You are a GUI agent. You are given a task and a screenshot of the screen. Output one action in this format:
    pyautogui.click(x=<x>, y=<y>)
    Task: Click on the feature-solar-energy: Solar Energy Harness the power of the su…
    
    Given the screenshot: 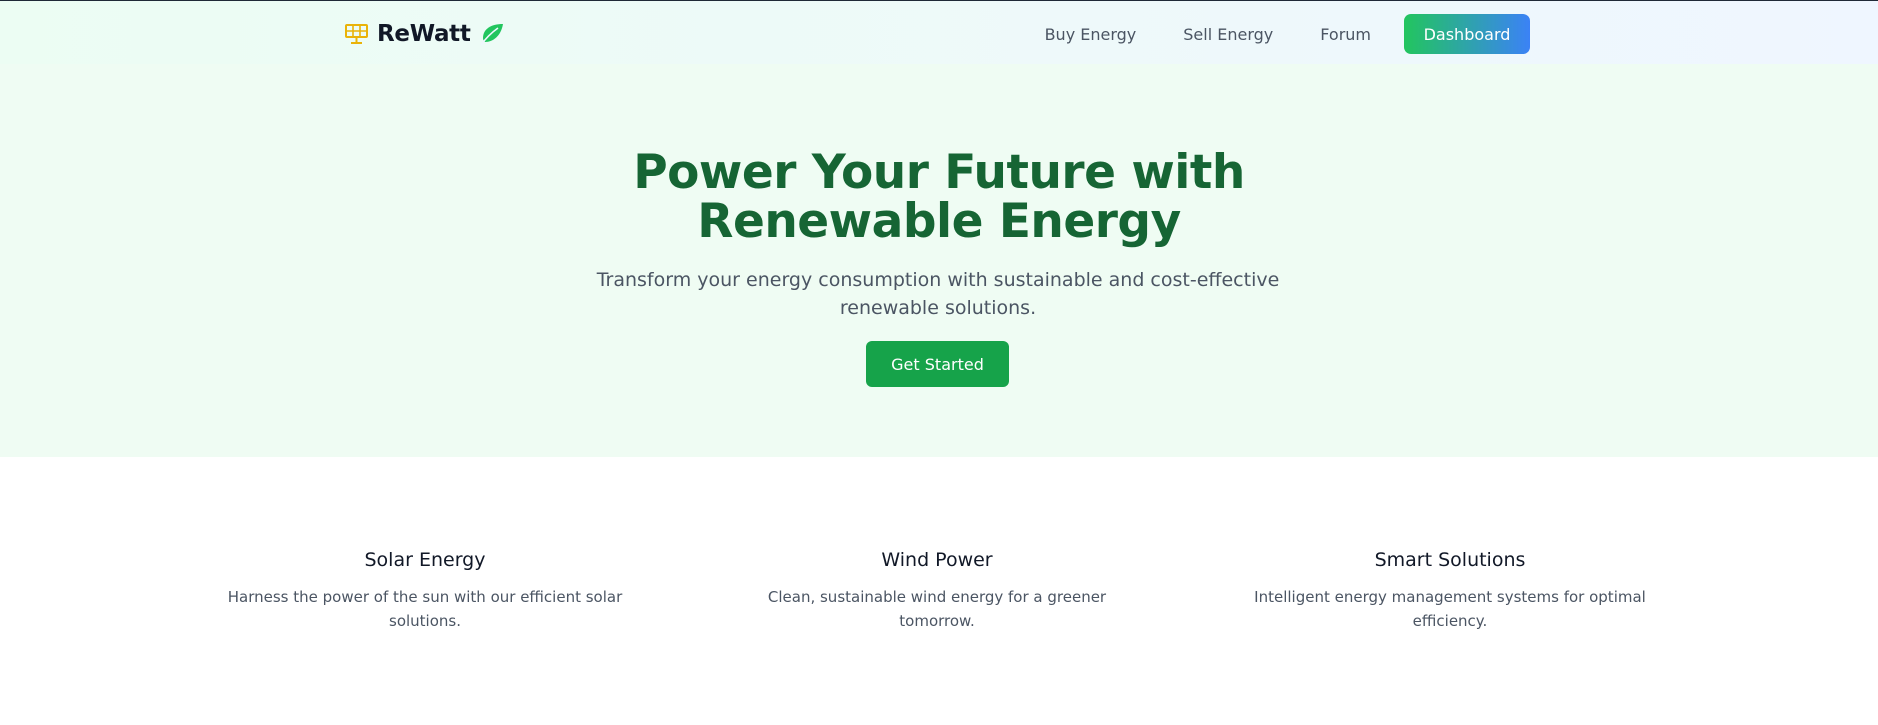 What is the action you would take?
    pyautogui.click(x=425, y=590)
    